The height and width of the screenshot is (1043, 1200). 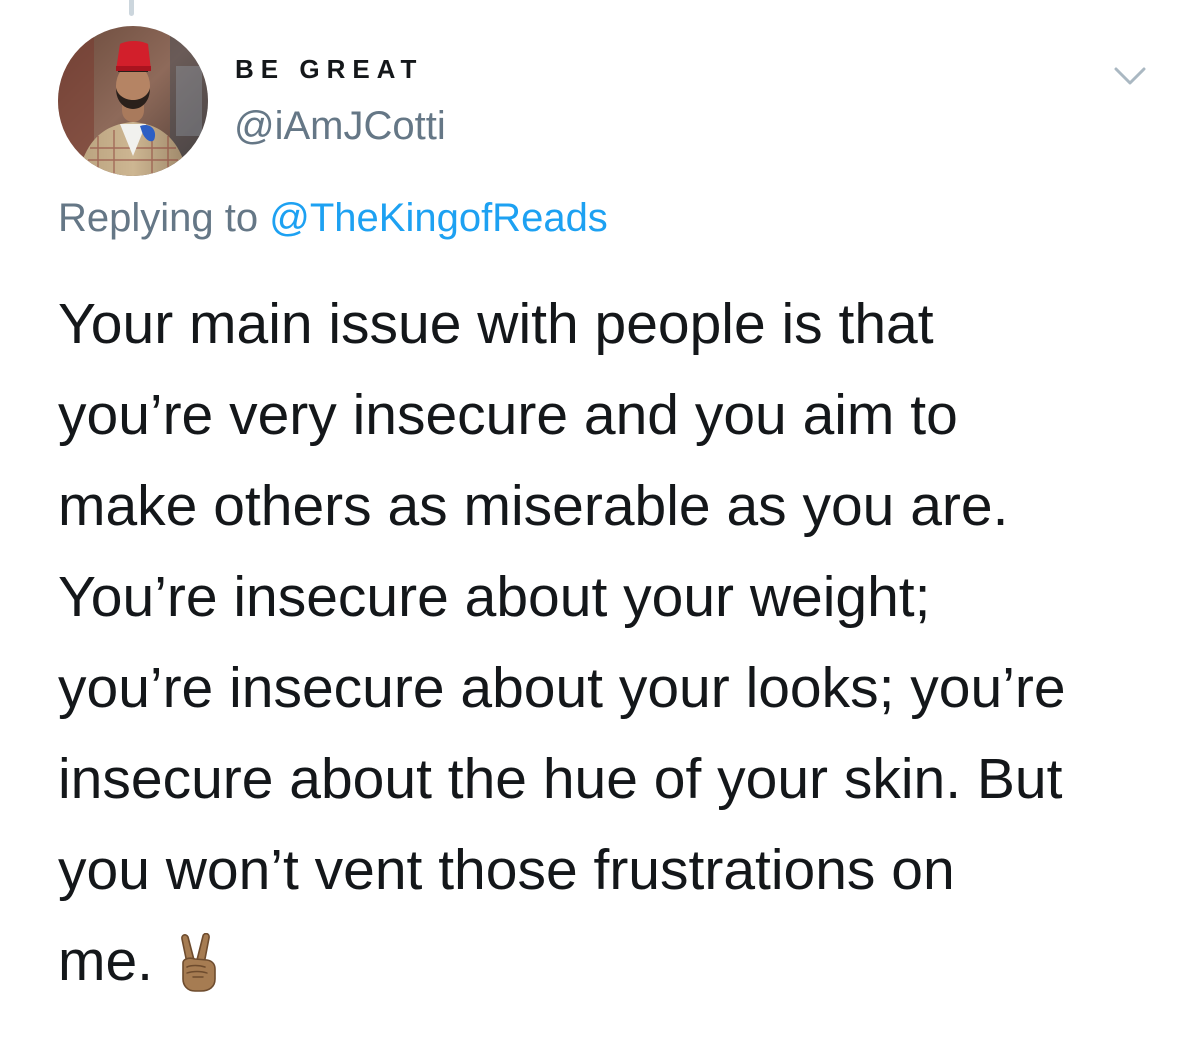 What do you see at coordinates (562, 688) in the screenshot?
I see `tweet-text-line: you’re insecure about your looks; you’re` at bounding box center [562, 688].